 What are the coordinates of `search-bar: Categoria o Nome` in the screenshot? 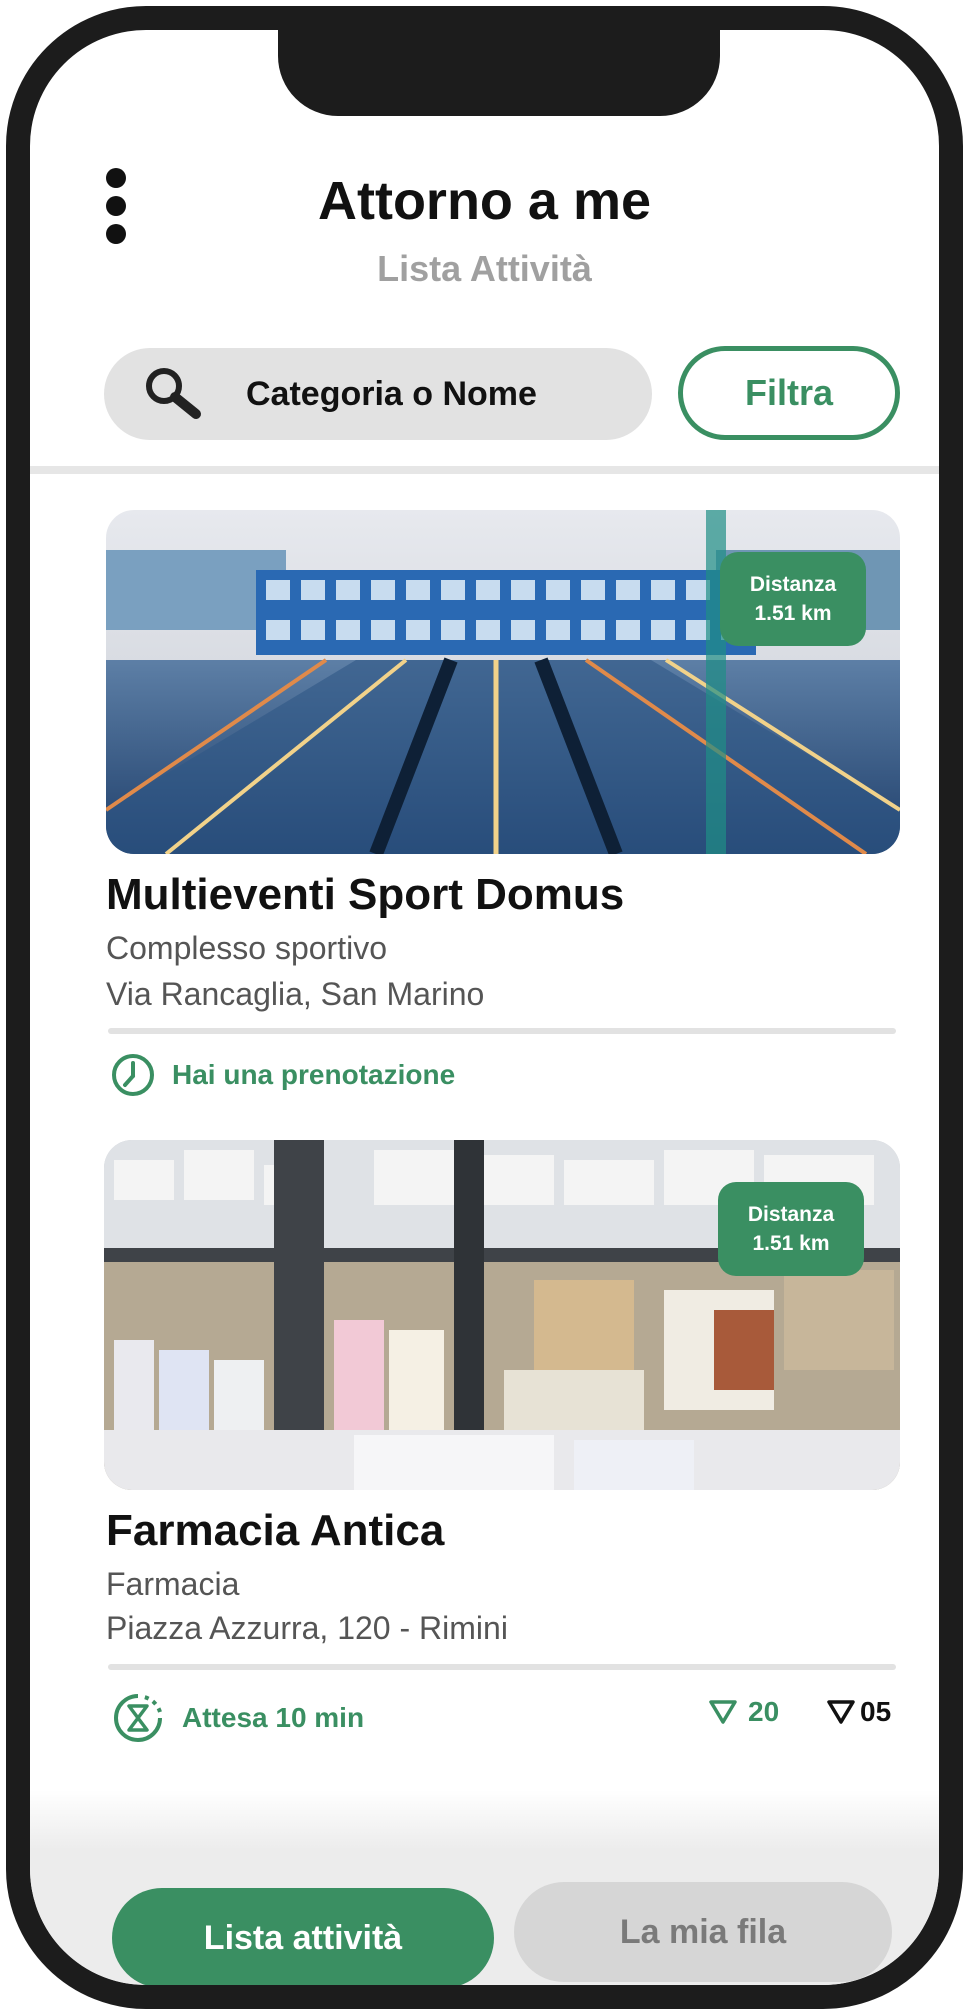 It's located at (378, 394).